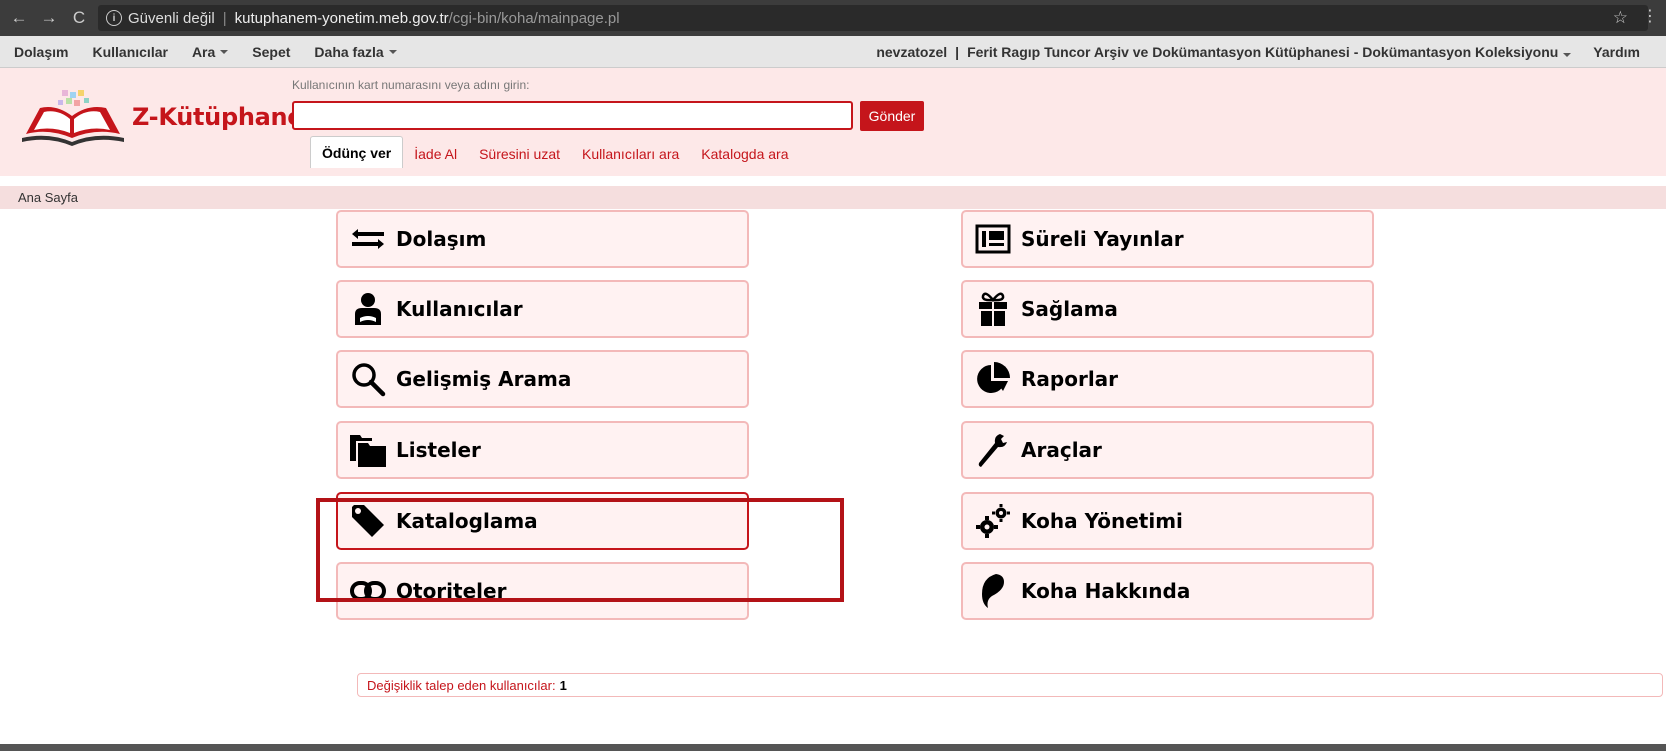 This screenshot has height=751, width=1666. What do you see at coordinates (484, 379) in the screenshot?
I see `module-label: Gelişmiş Arama` at bounding box center [484, 379].